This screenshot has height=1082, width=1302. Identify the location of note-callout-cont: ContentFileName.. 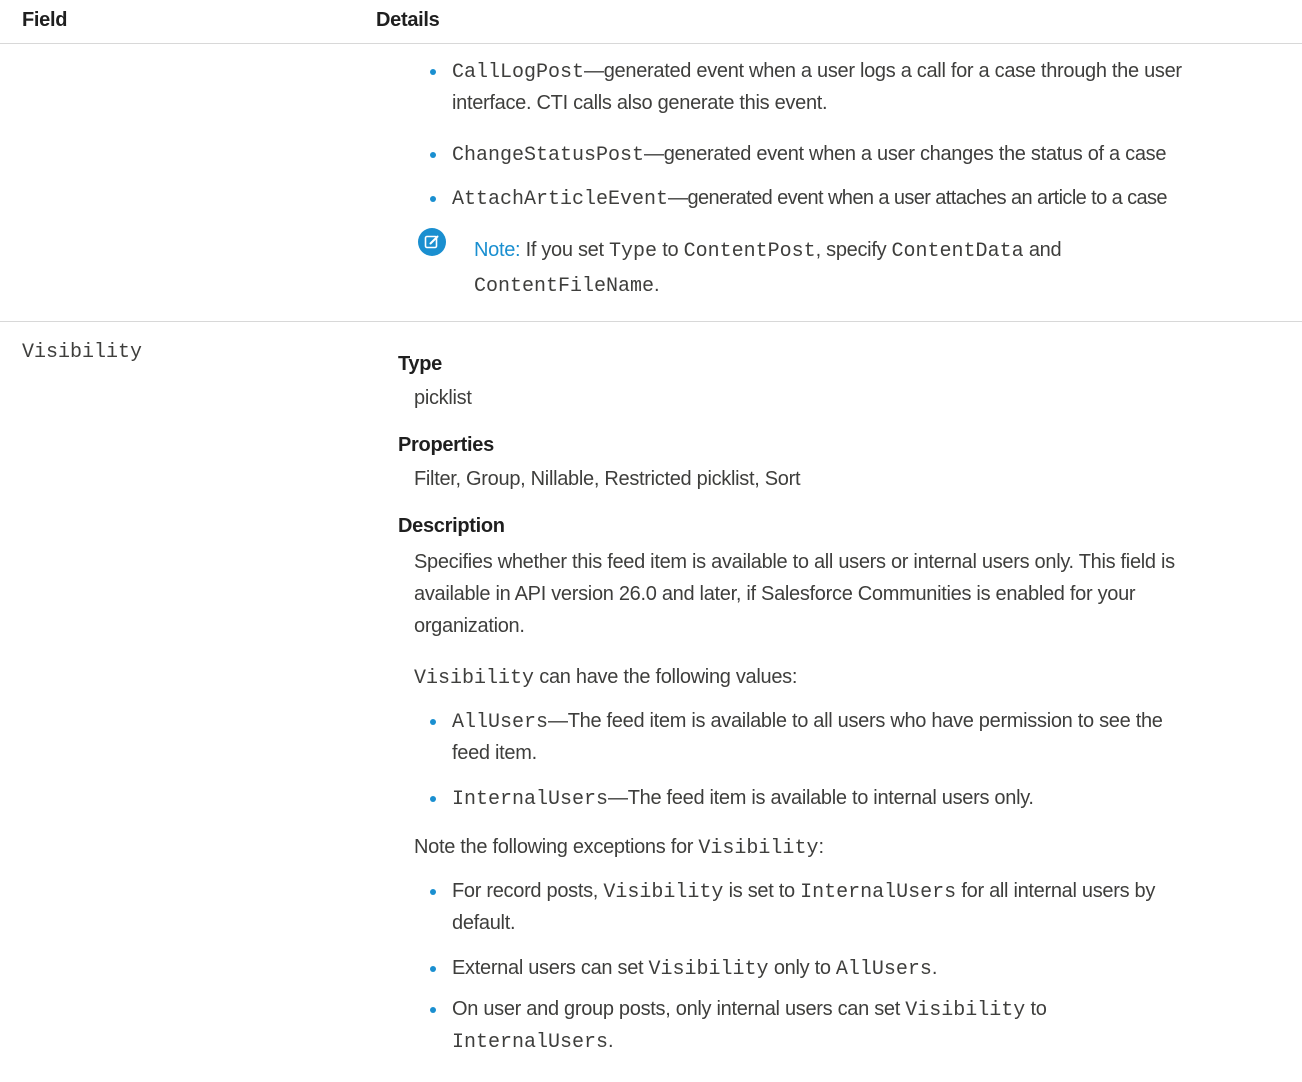
(567, 286).